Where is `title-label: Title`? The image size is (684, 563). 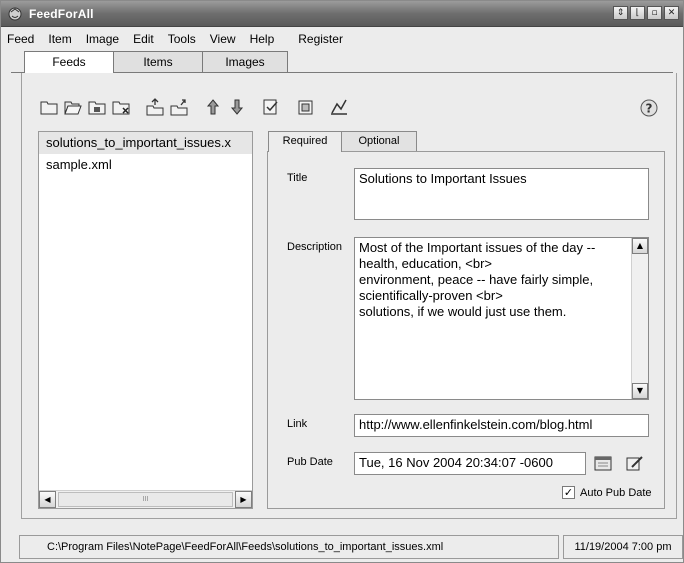
title-label: Title is located at coordinates (297, 178).